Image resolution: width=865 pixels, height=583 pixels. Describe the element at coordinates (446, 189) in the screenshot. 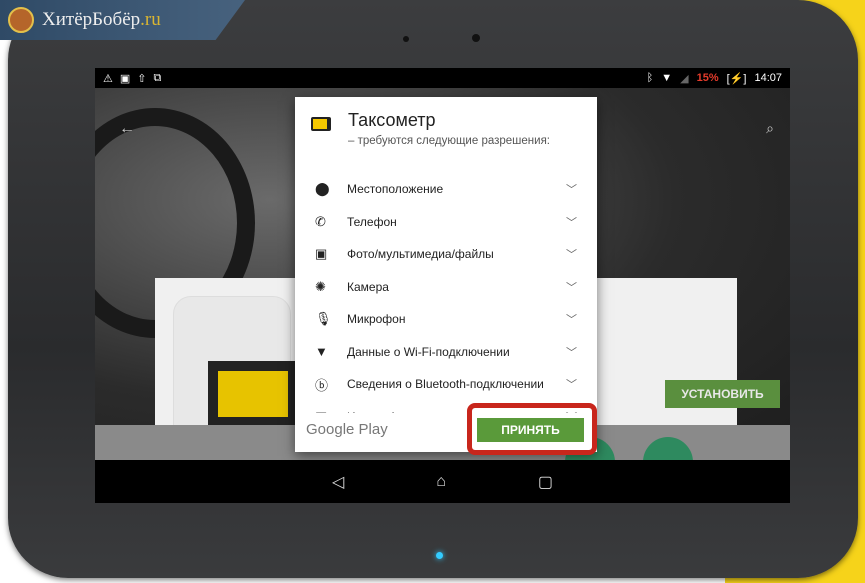

I see `permission-item: ⬤ Местоположение ﹀` at that location.